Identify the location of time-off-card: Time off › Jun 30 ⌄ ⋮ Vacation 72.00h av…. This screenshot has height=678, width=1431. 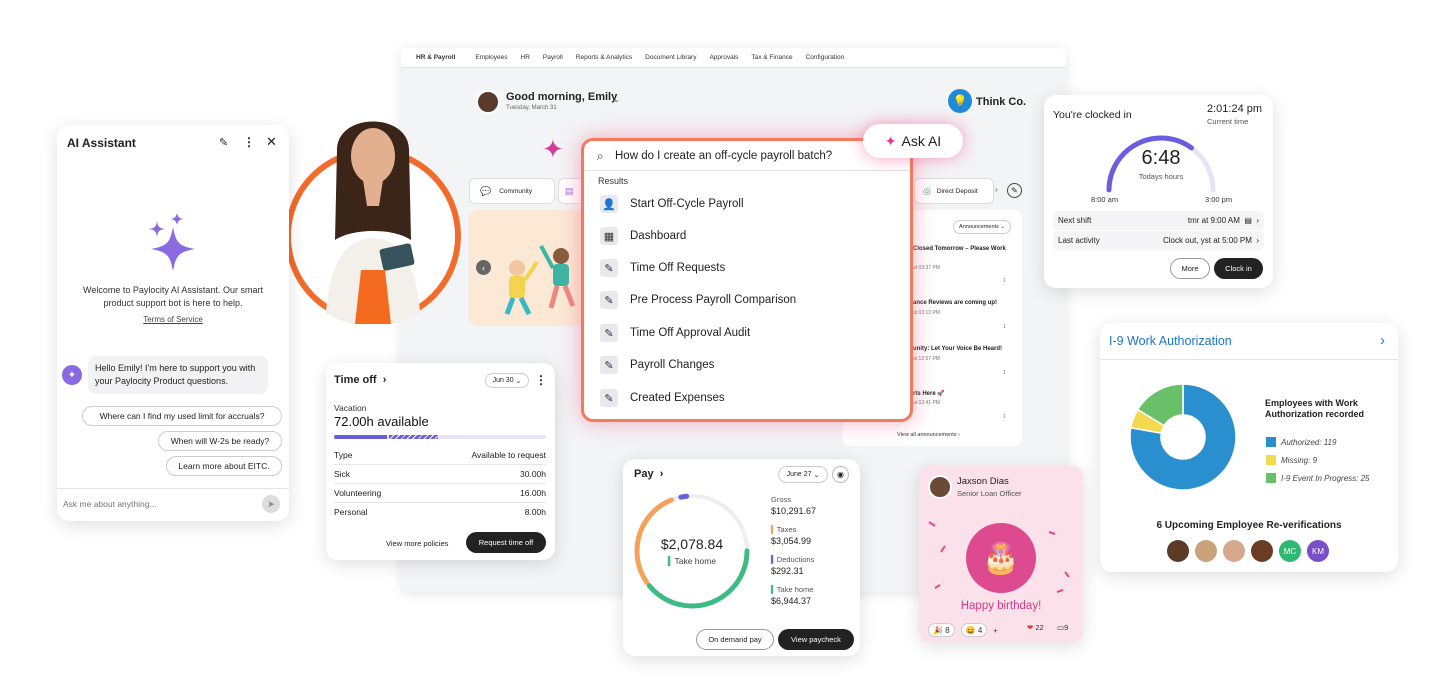
(440, 461).